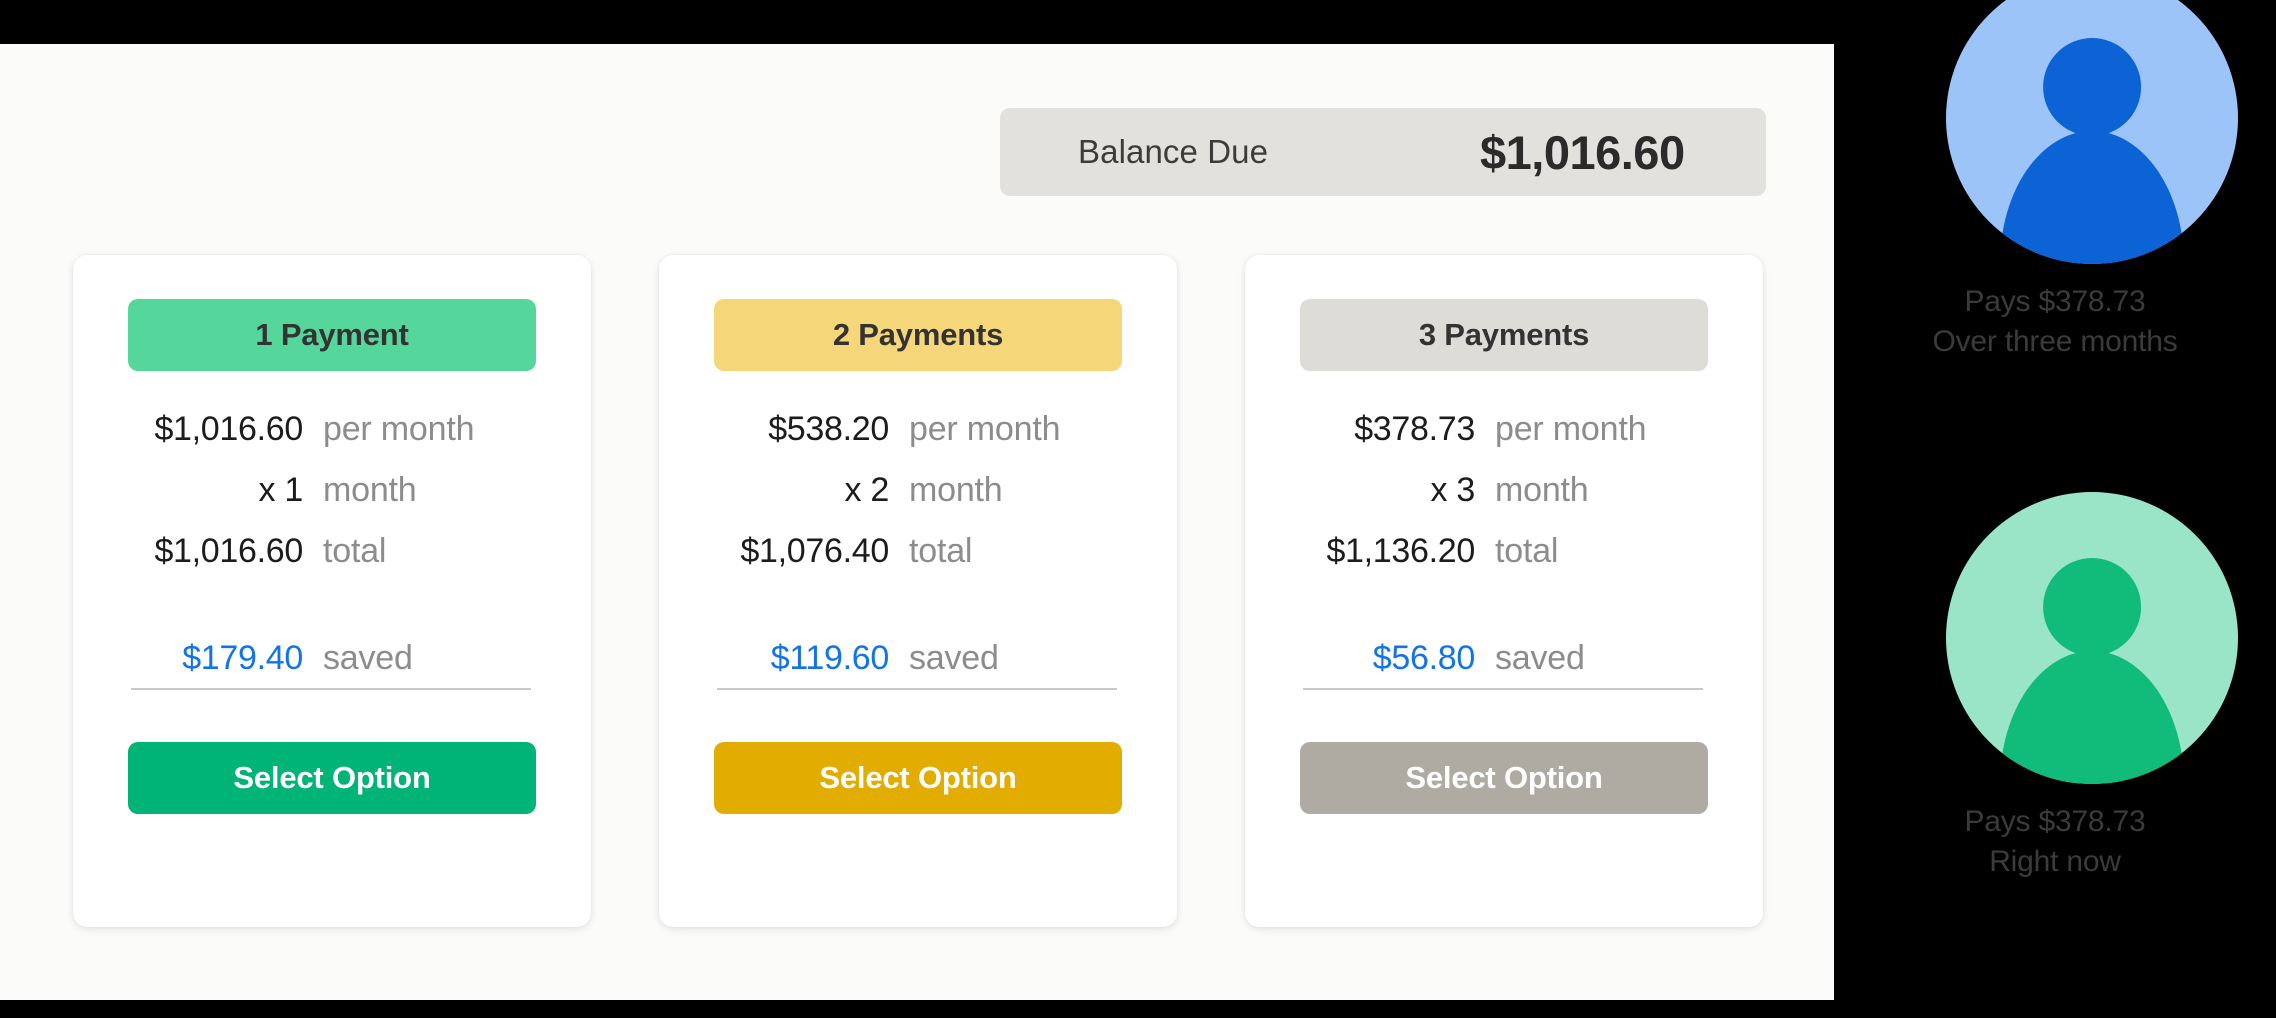 This screenshot has width=2276, height=1018. I want to click on balance-due-bar: Balance Due $1,016.60, so click(1383, 152).